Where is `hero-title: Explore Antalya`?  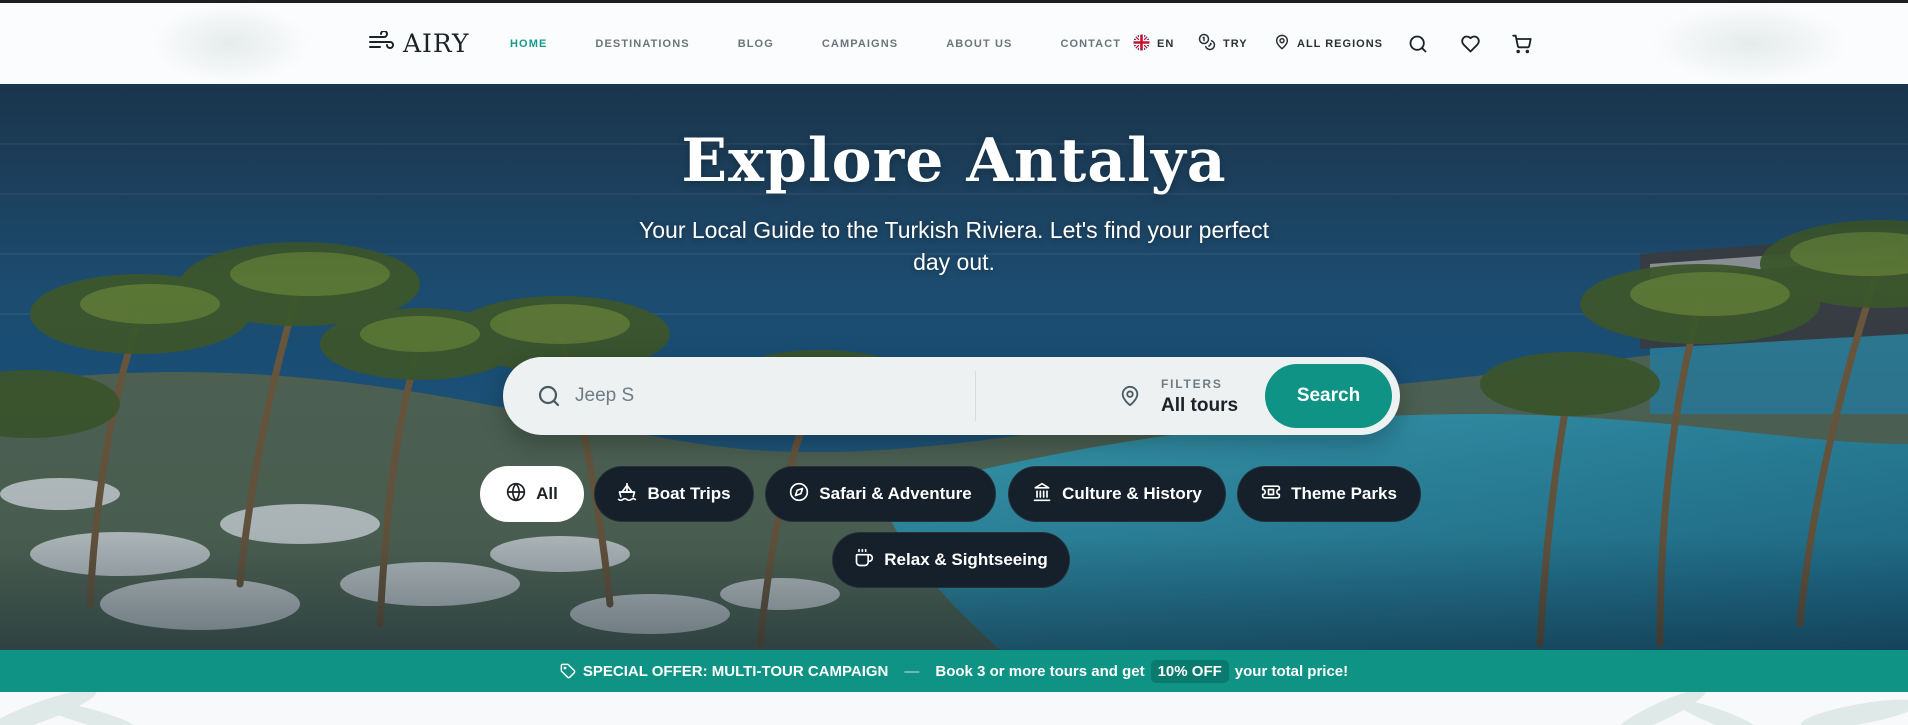
hero-title: Explore Antalya is located at coordinates (954, 161).